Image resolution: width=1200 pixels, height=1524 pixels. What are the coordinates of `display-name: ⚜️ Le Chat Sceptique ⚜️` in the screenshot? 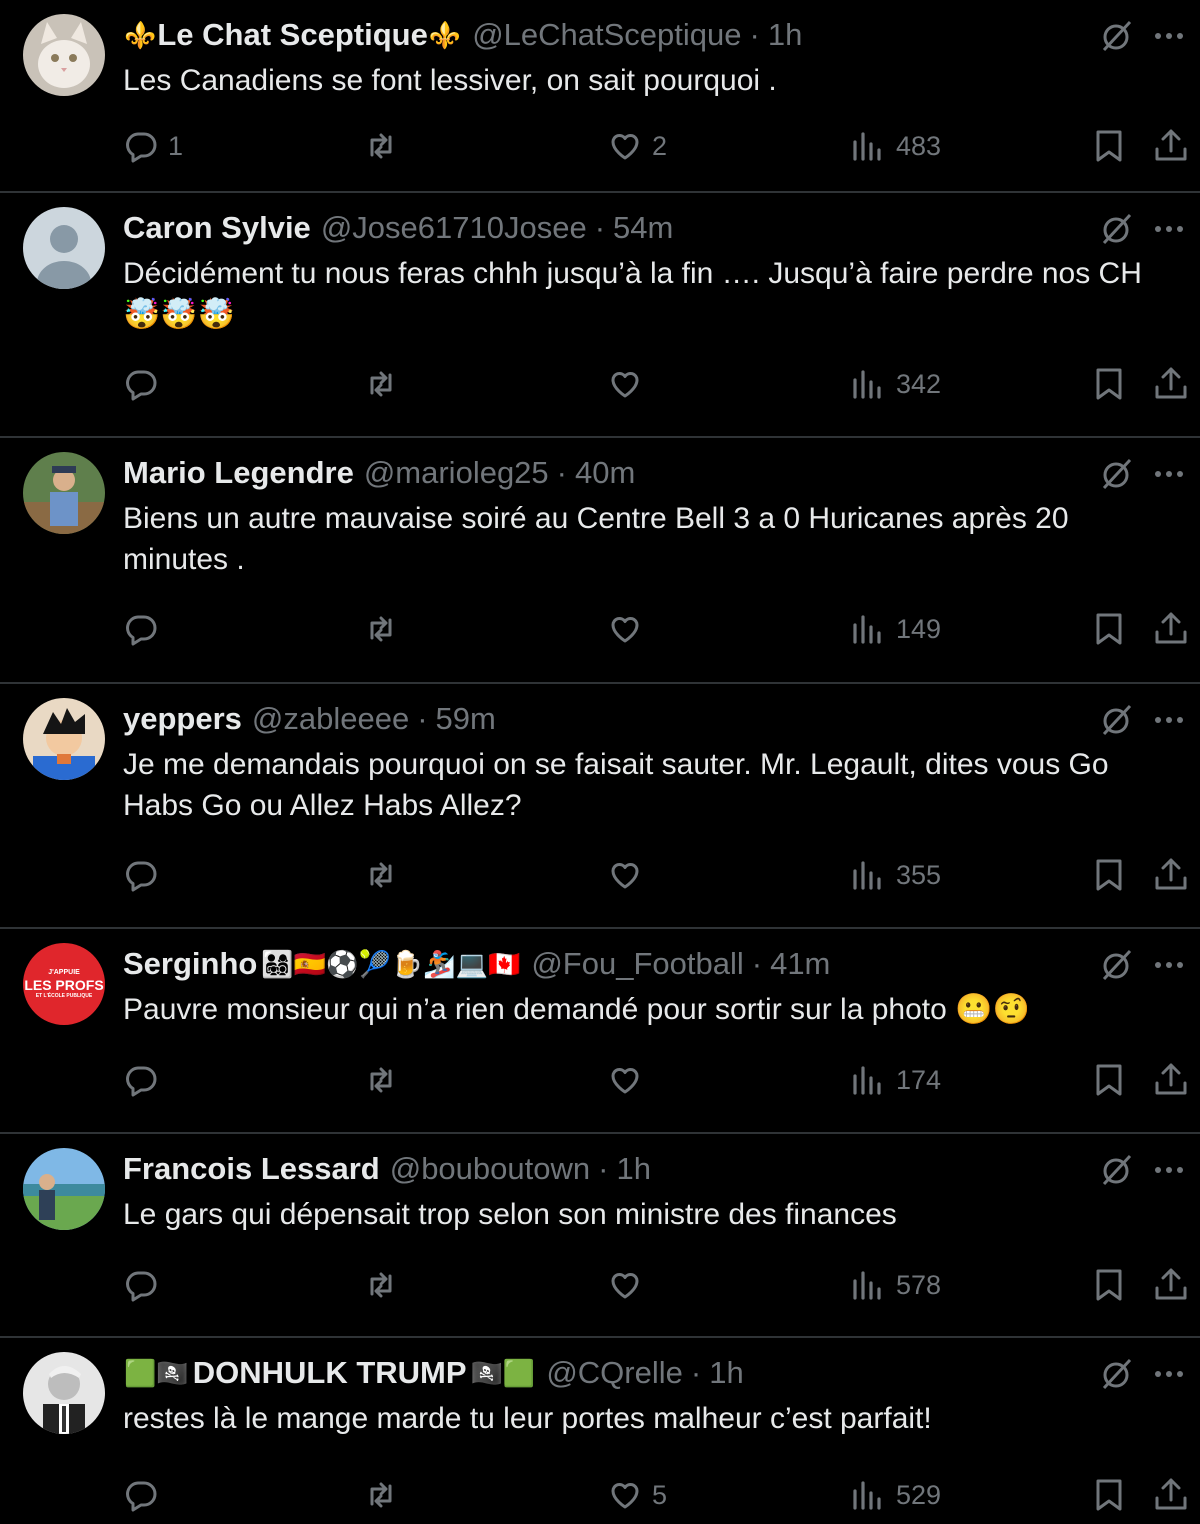 It's located at (292, 35).